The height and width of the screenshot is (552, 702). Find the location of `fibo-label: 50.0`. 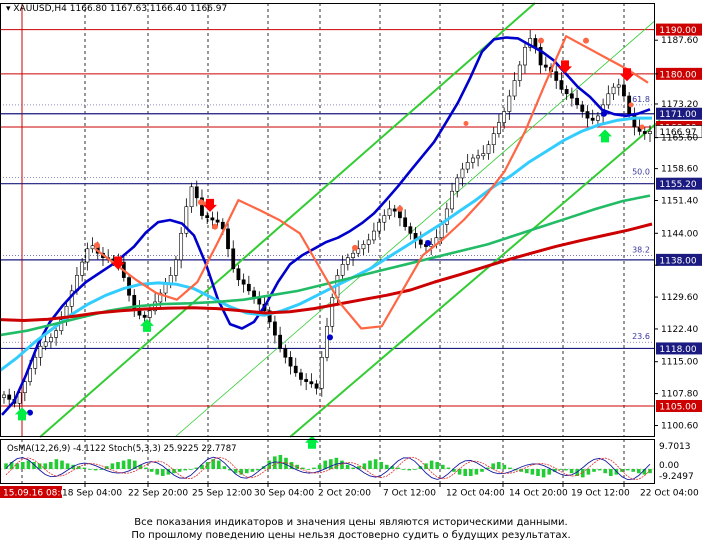

fibo-label: 50.0 is located at coordinates (641, 171).